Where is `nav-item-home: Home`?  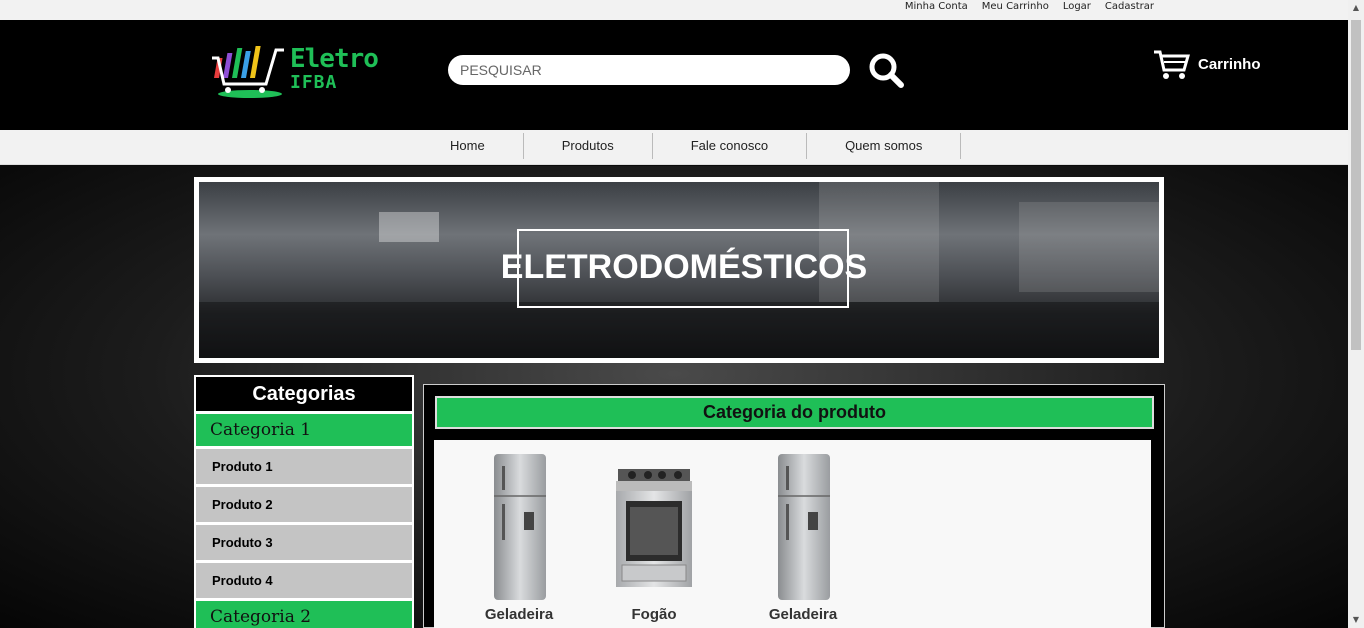
nav-item-home: Home is located at coordinates (477, 146).